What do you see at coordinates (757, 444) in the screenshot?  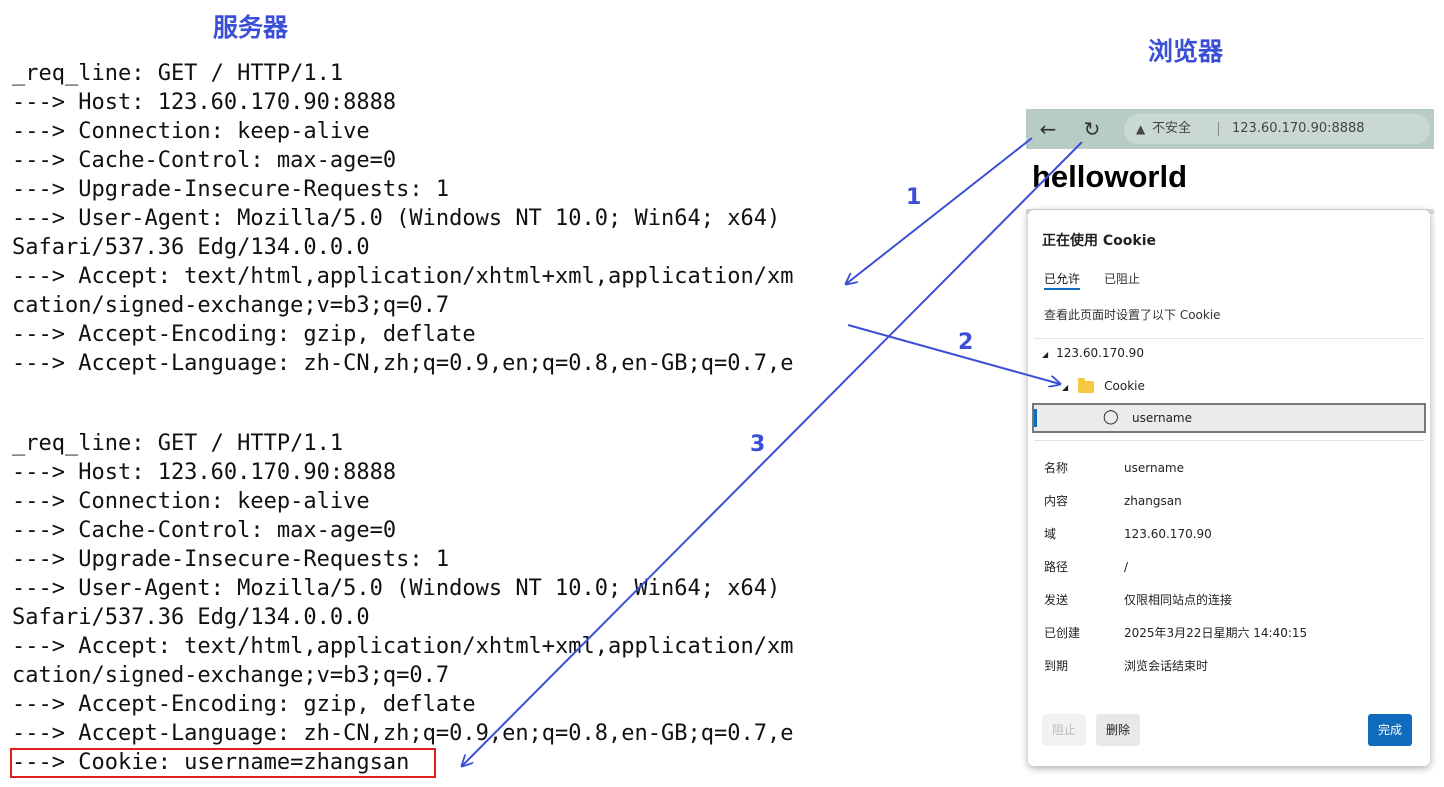 I see `arrow-3-label: 3` at bounding box center [757, 444].